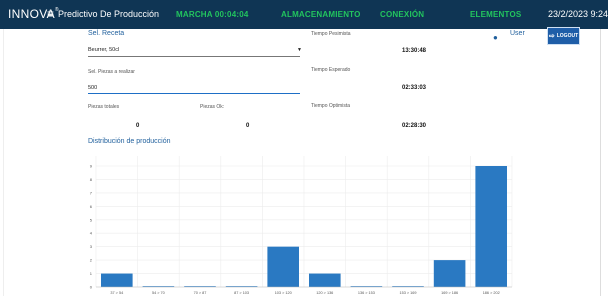 The width and height of the screenshot is (608, 296). Describe the element at coordinates (331, 70) in the screenshot. I see `expected-time-label: Tiempo Esperado` at that location.